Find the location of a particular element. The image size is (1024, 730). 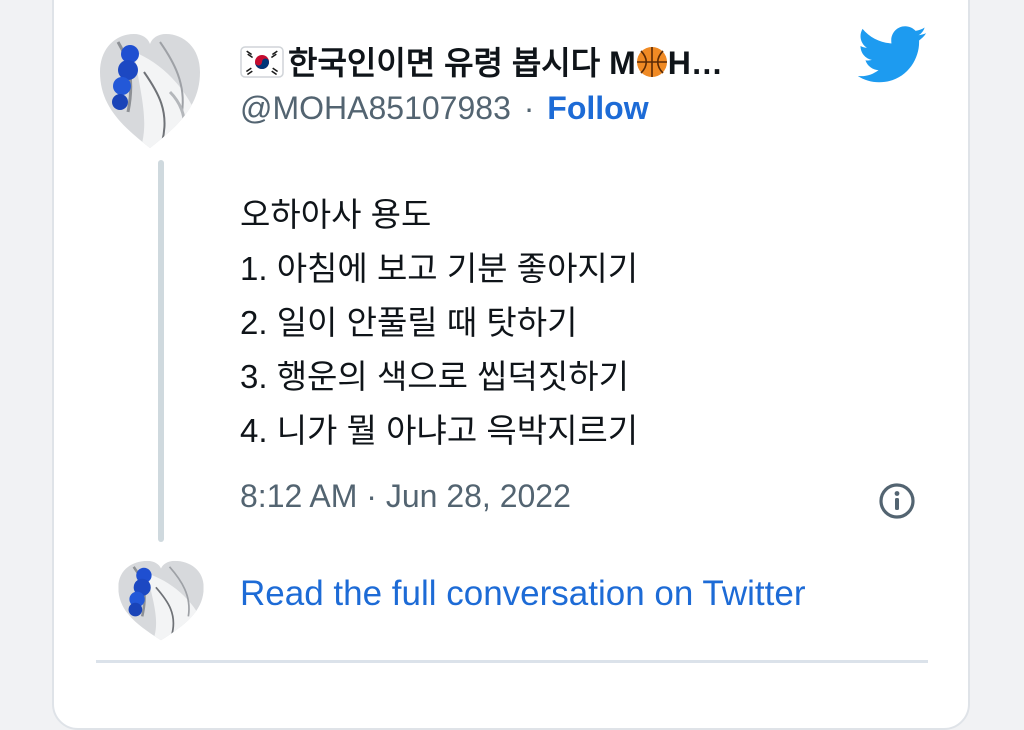

south-korea-flag-icon is located at coordinates (262, 62).